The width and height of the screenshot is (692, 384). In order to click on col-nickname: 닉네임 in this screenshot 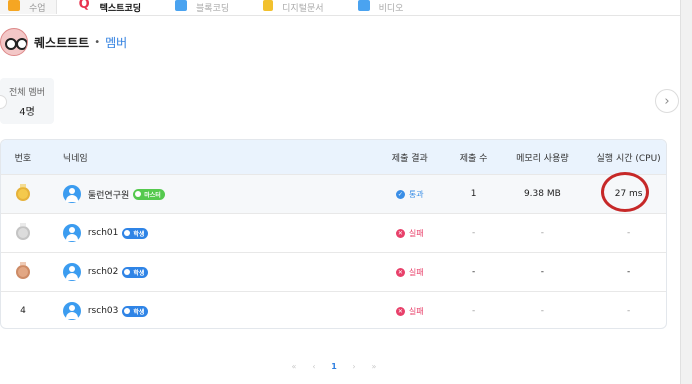, I will do `click(75, 158)`.